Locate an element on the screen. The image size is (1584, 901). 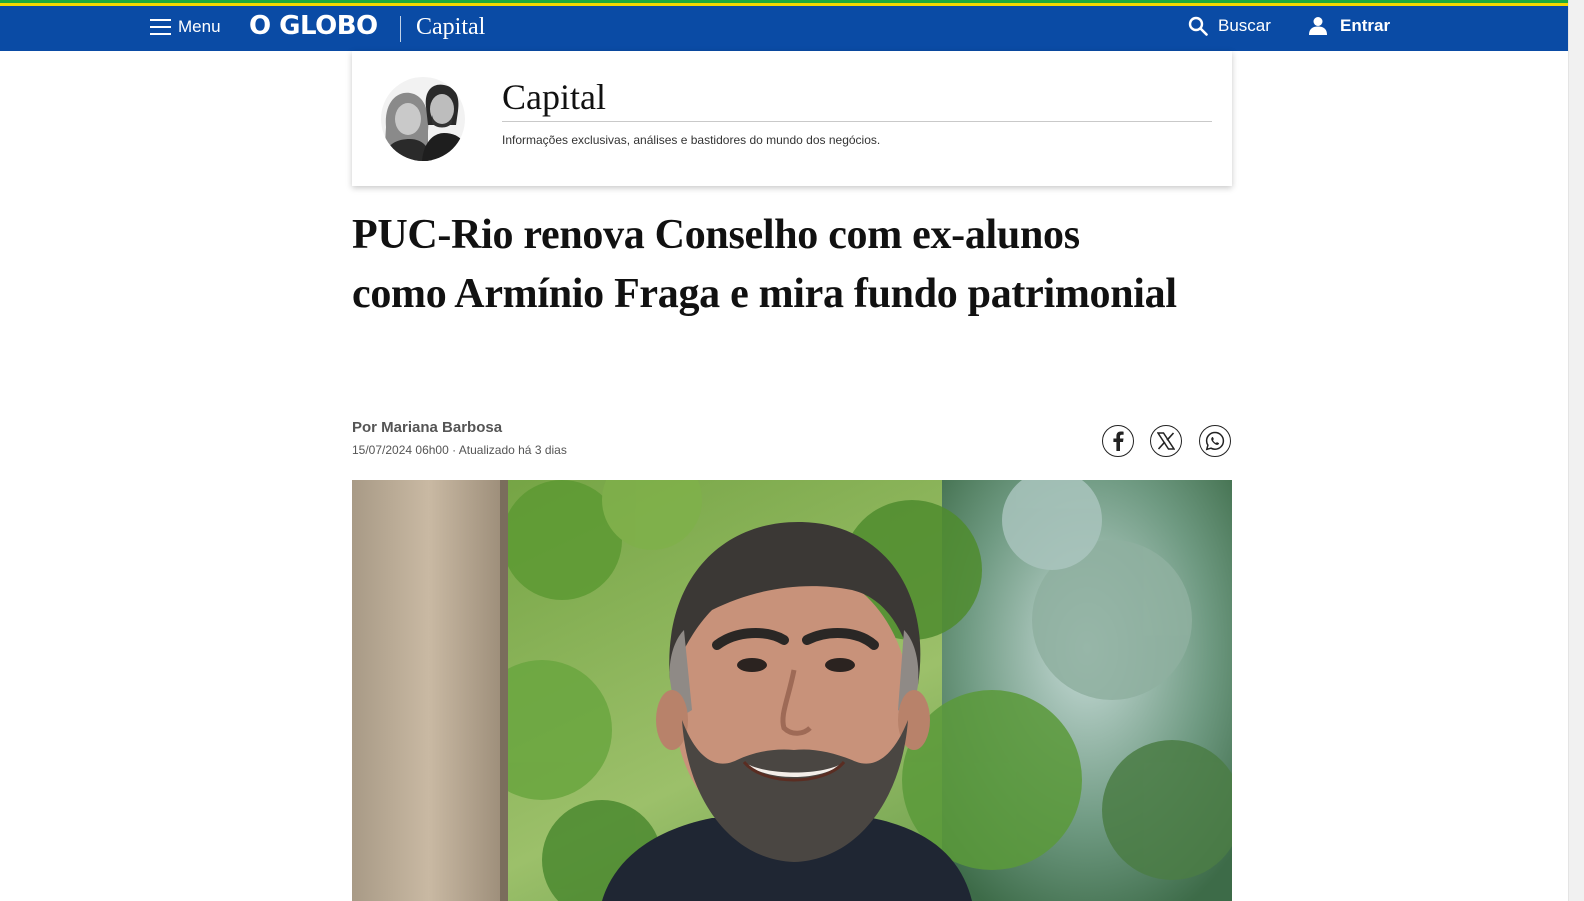
facebook-icon is located at coordinates (1118, 441).